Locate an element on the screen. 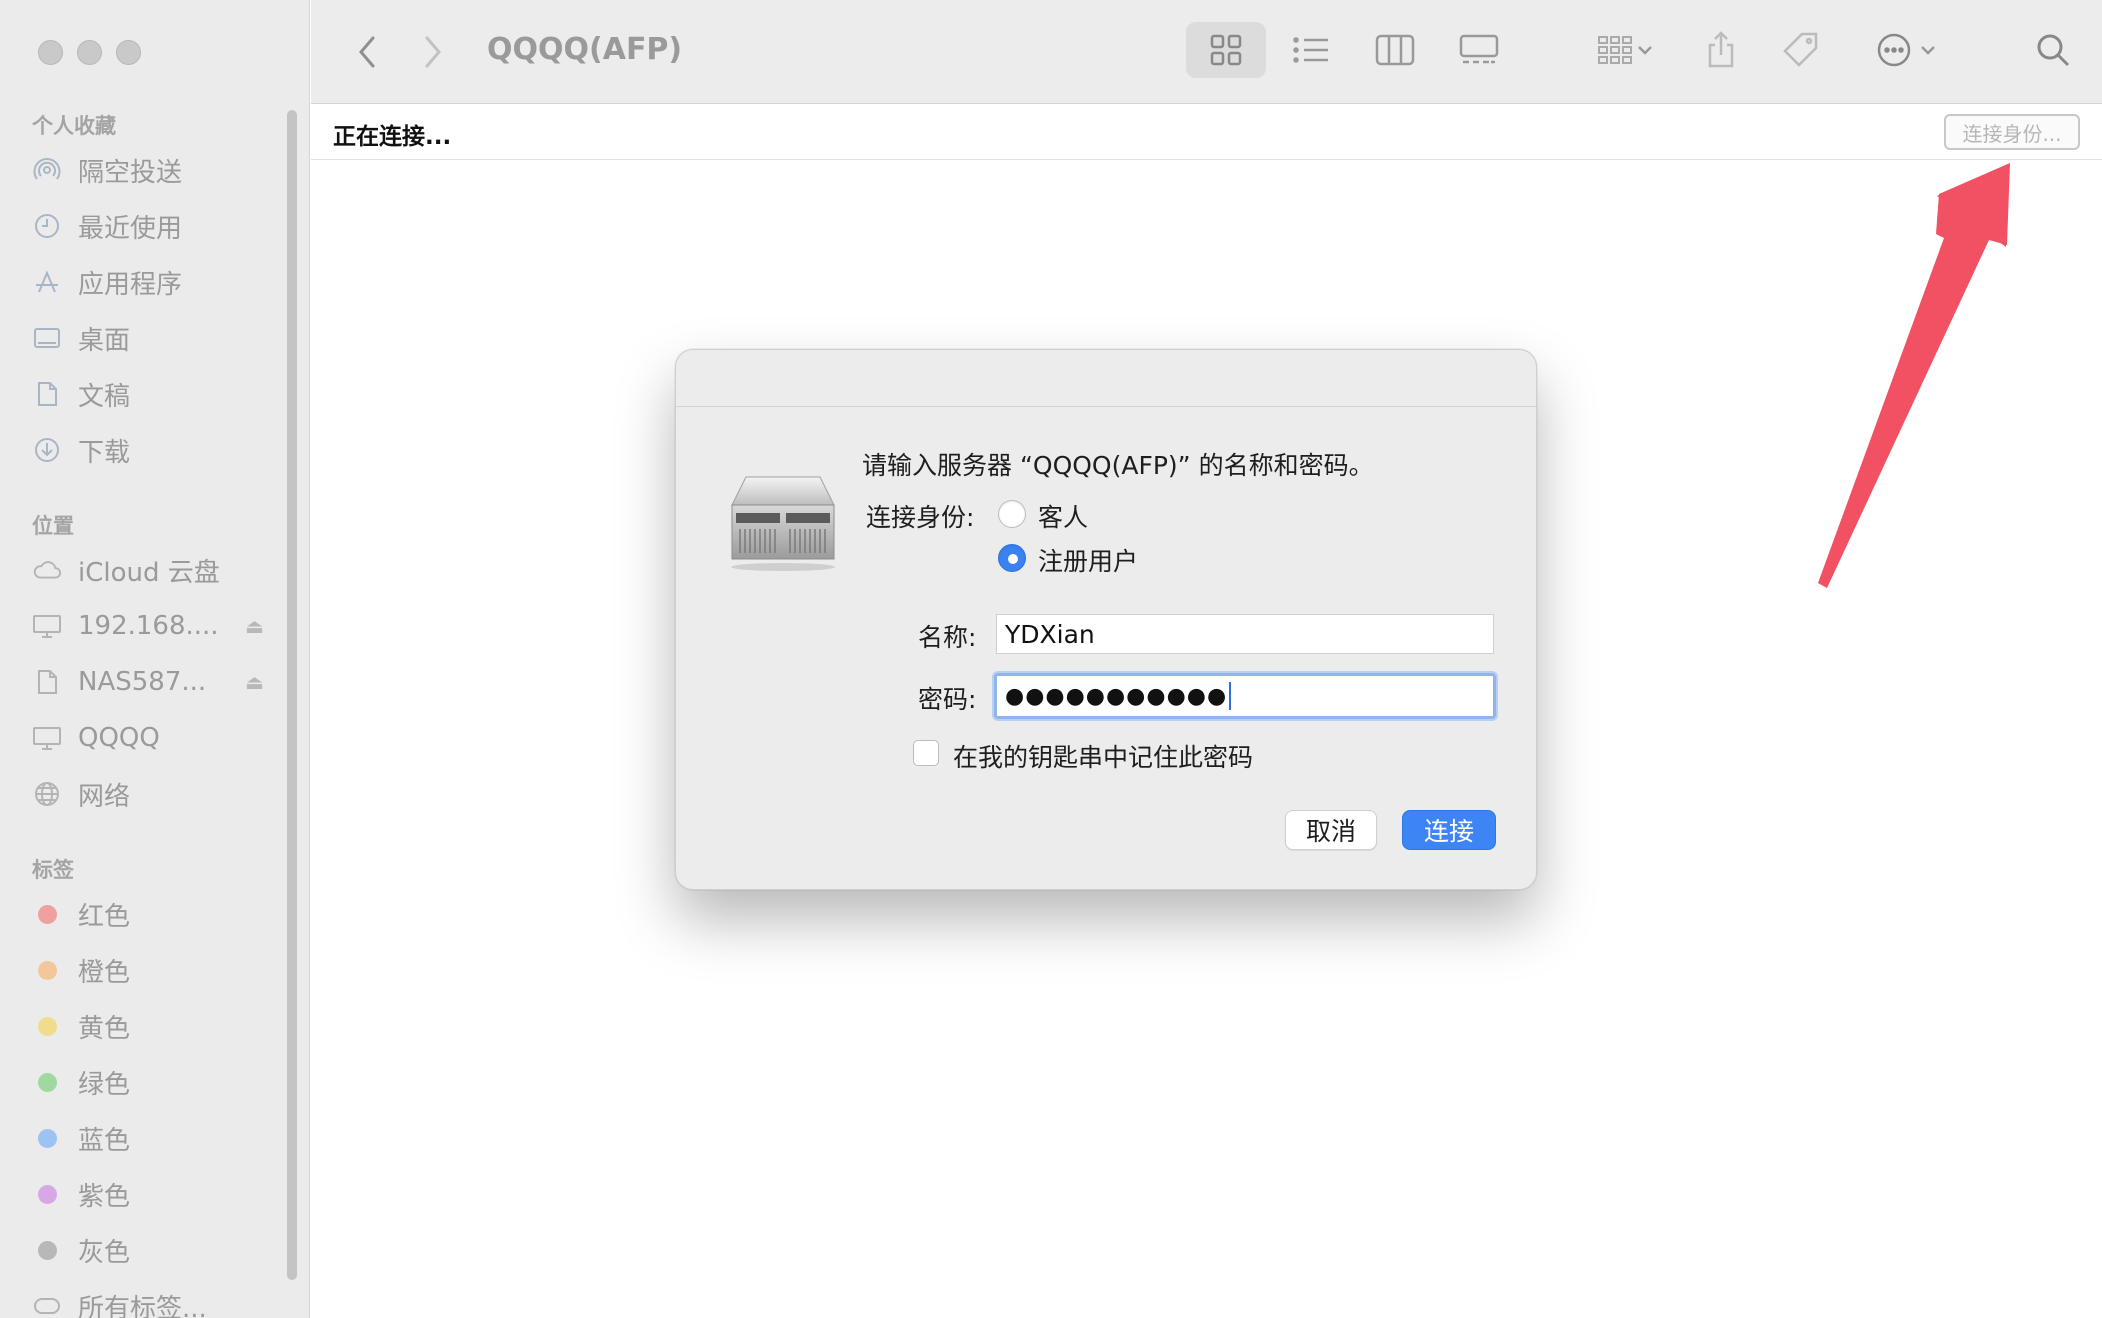 Image resolution: width=2102 pixels, height=1318 pixels. name-field-value: YDXian is located at coordinates (1050, 634).